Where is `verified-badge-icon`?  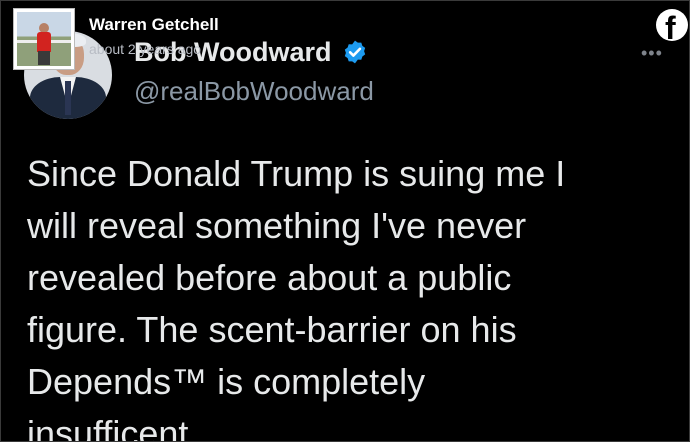 verified-badge-icon is located at coordinates (355, 52).